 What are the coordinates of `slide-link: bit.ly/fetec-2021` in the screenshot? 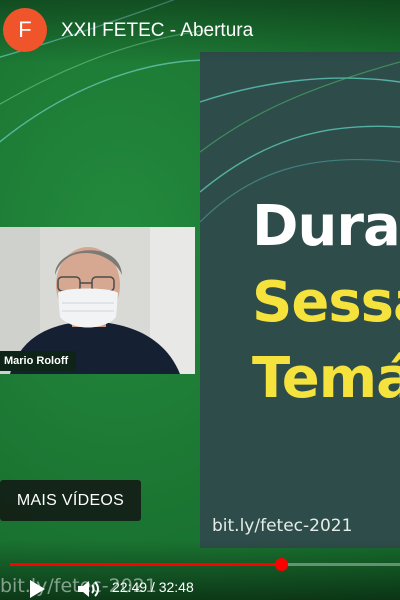 It's located at (282, 526).